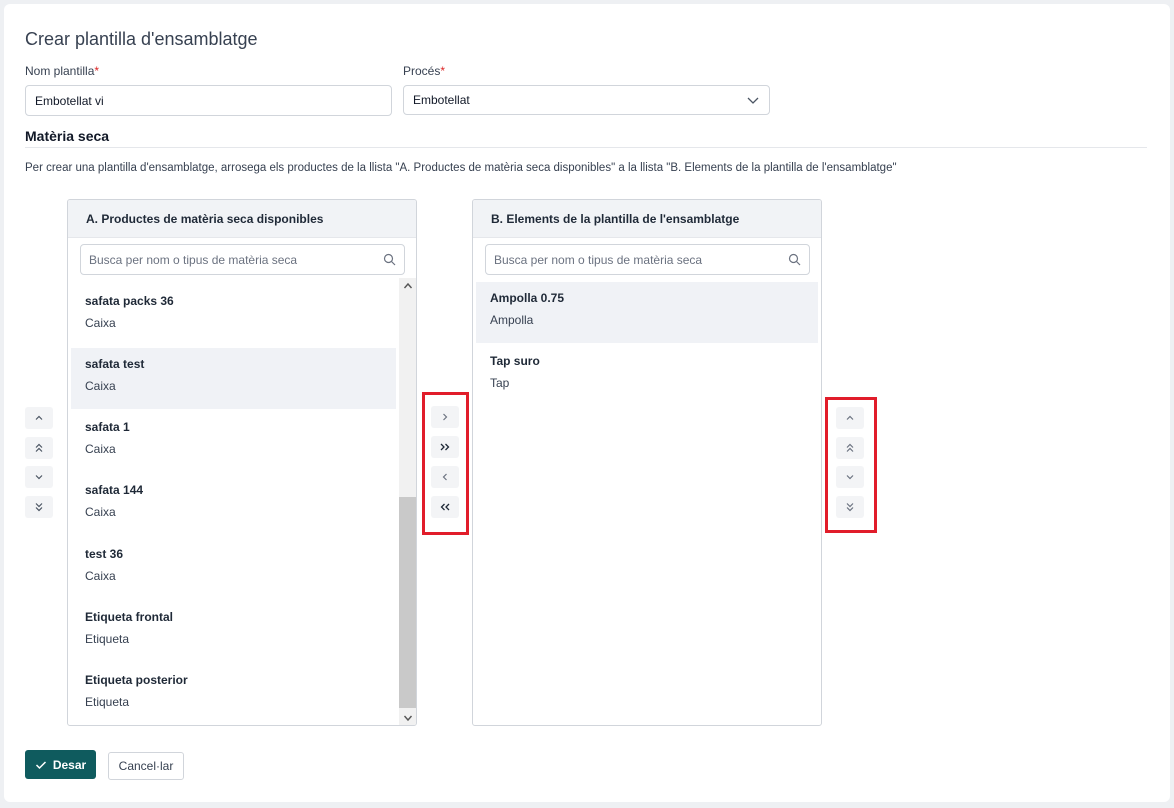 The image size is (1174, 808). I want to click on chevron-right-icon, so click(445, 417).